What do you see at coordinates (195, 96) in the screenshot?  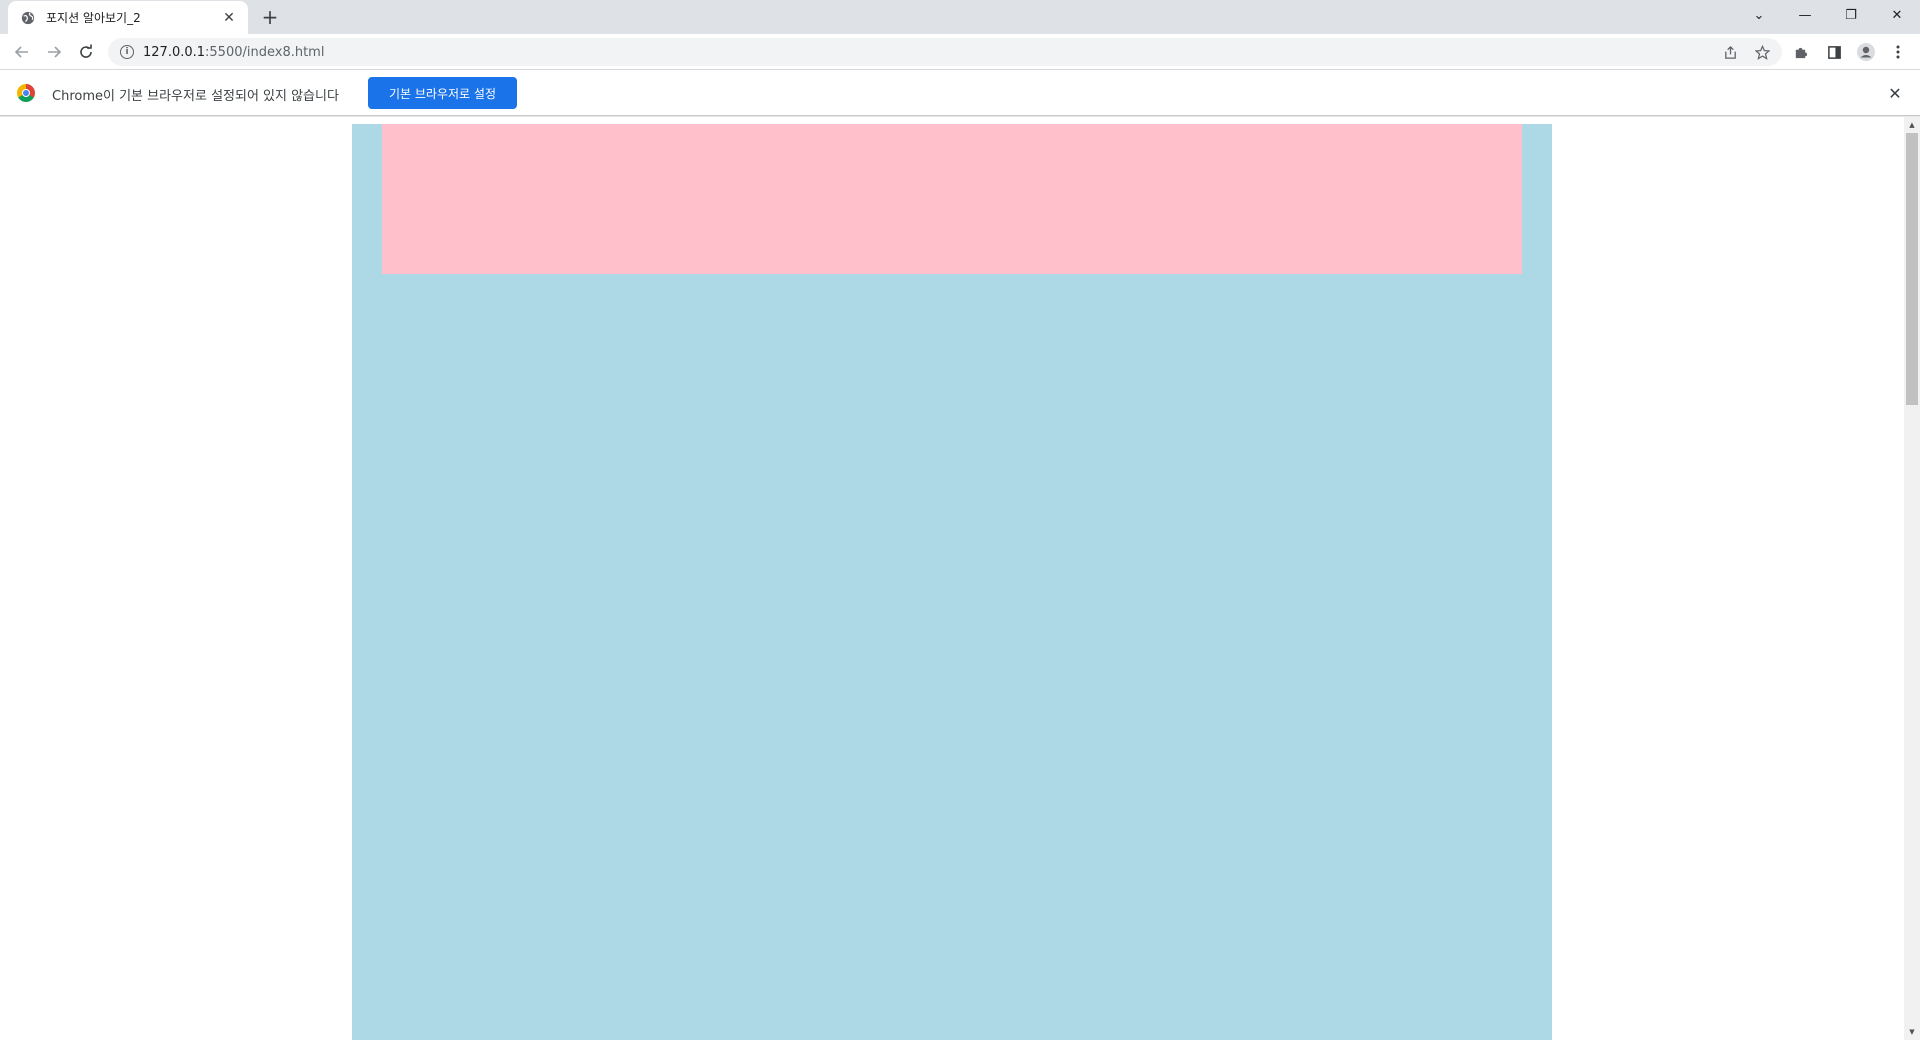 I see `infobar-message: Chrome이 기본 브라우저로 설정되어 있지 않습니다` at bounding box center [195, 96].